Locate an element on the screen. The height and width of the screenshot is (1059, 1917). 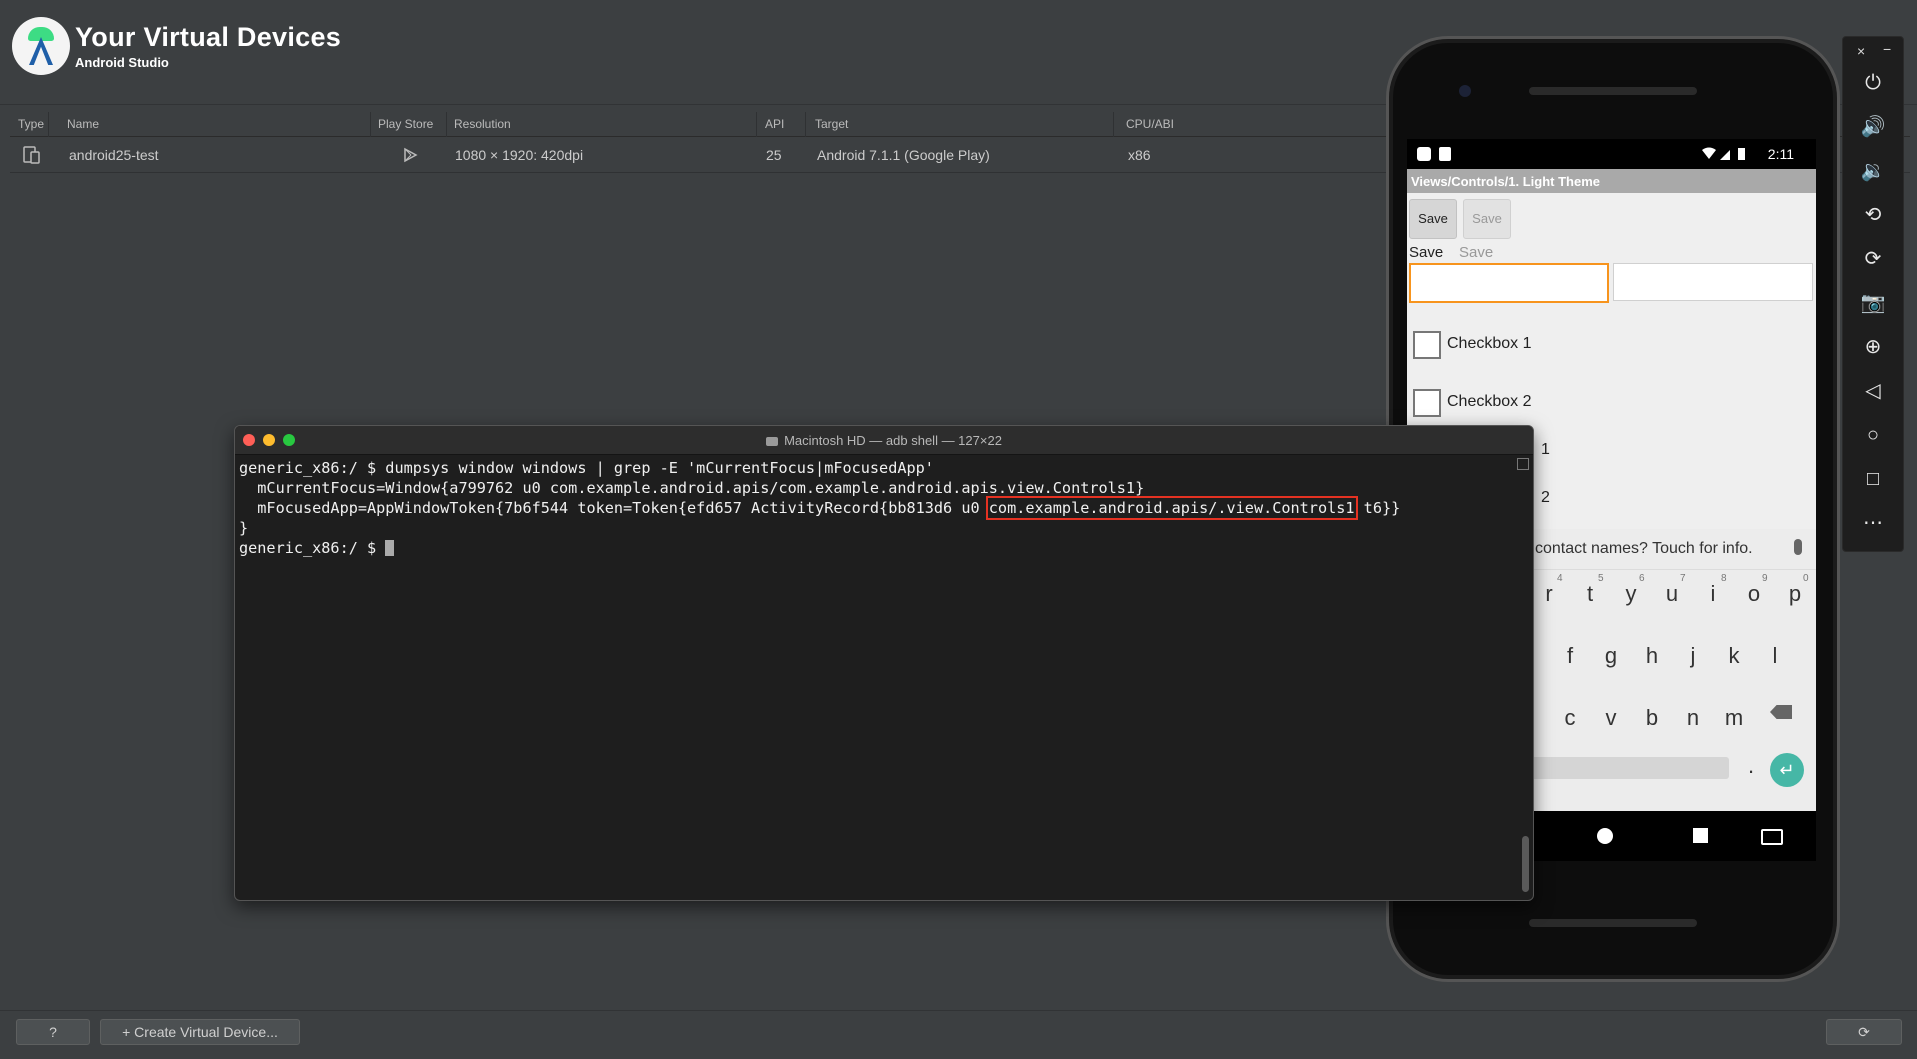
save-text-disabled: Save is located at coordinates (1476, 252).